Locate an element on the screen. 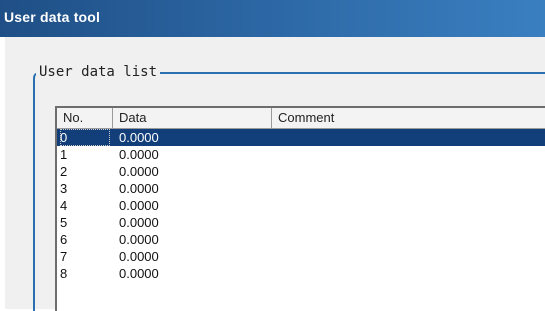  table-row: 3 0.0000 is located at coordinates (301, 188).